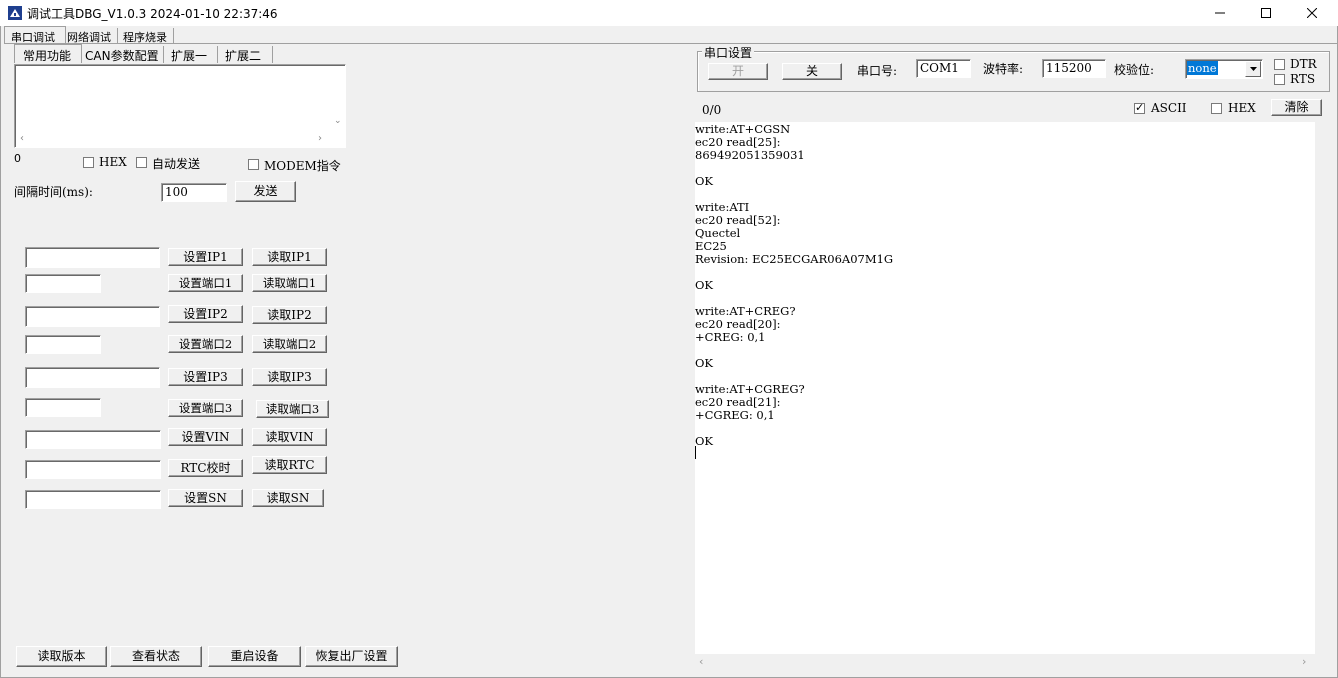 The image size is (1338, 678). Describe the element at coordinates (812, 71) in the screenshot. I see `close-port-button: 关` at that location.